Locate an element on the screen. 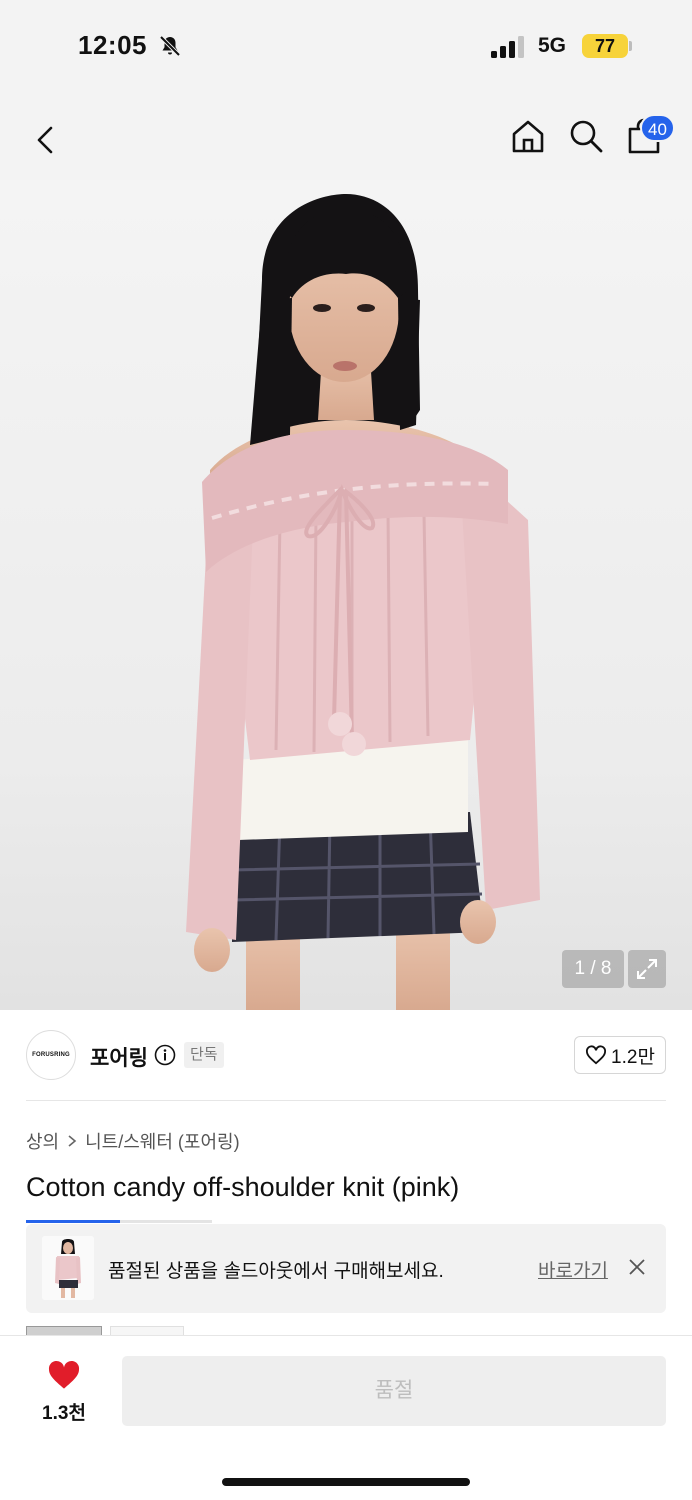 This screenshot has width=692, height=1500. heart-filled-icon is located at coordinates (64, 1374).